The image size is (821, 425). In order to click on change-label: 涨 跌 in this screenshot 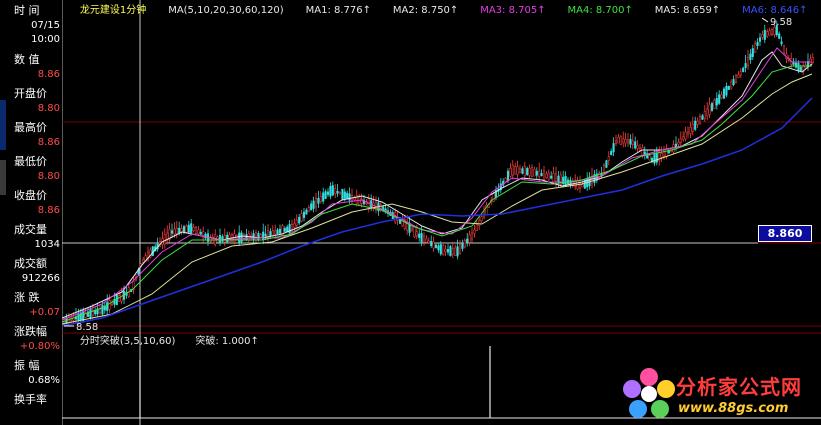, I will do `click(27, 297)`.